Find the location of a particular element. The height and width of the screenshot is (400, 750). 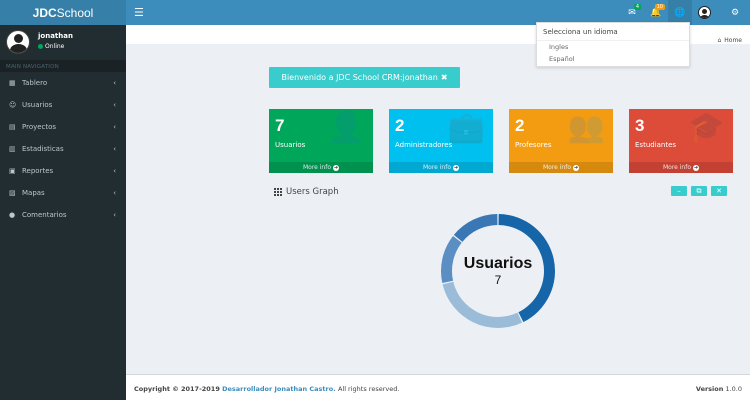

close-icon: ✖ is located at coordinates (444, 77).